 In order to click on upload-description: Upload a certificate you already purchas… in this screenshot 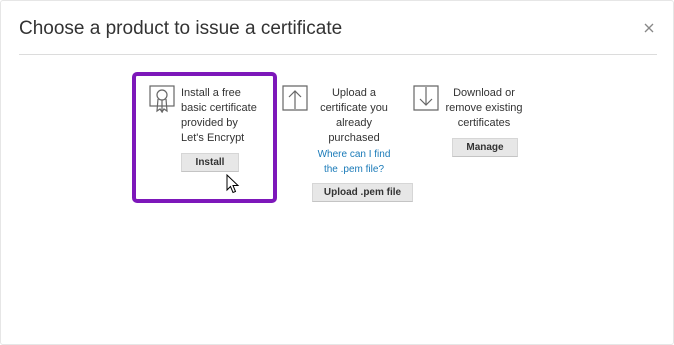, I will do `click(354, 116)`.